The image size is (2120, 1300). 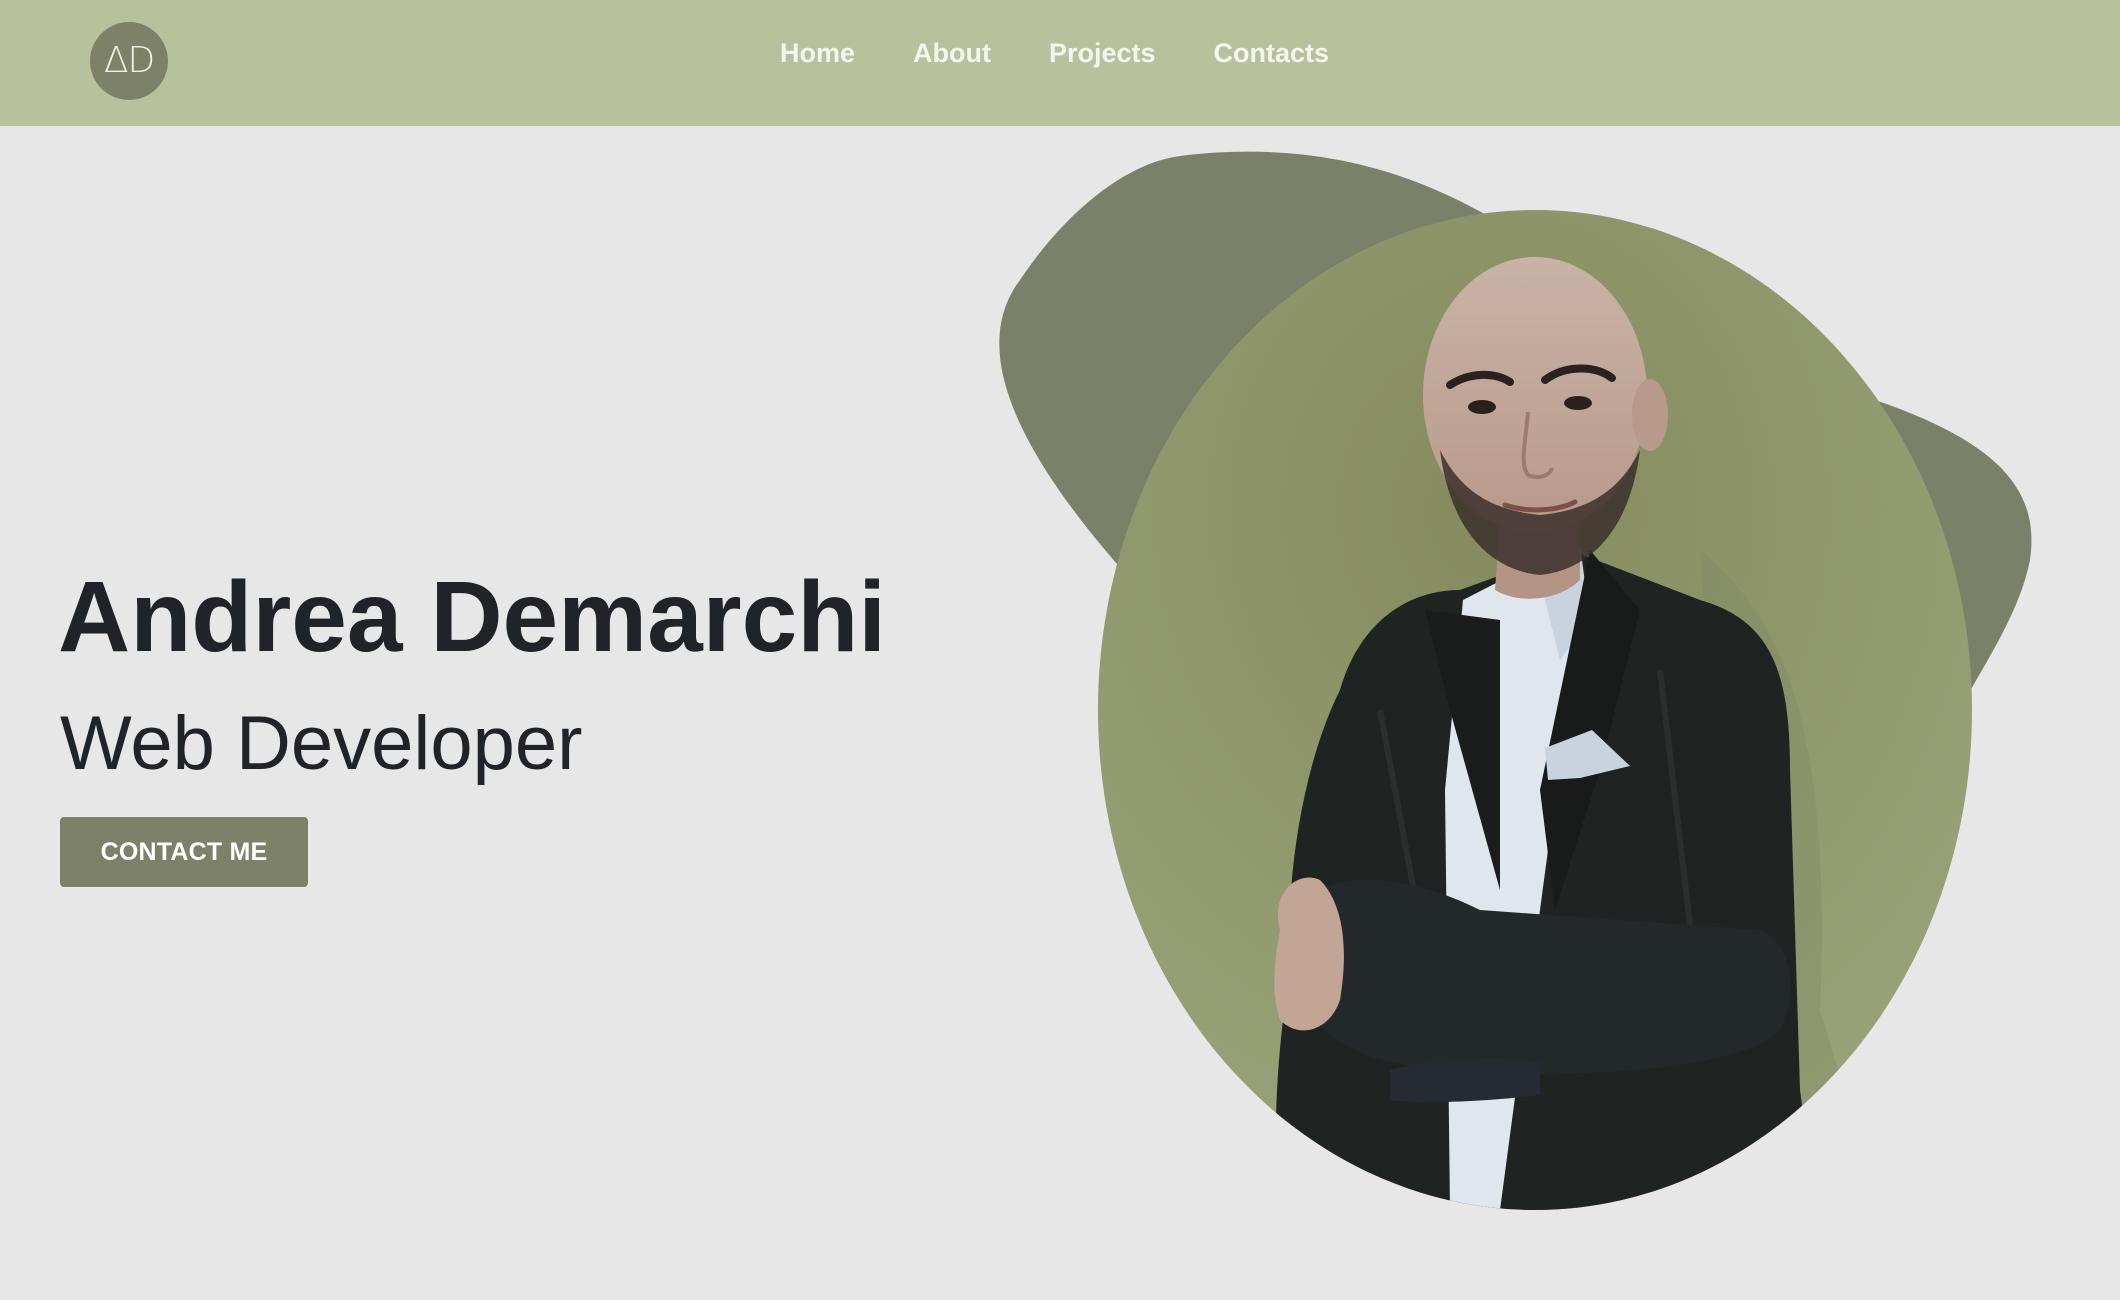 What do you see at coordinates (952, 53) in the screenshot?
I see `nav-link-about: About` at bounding box center [952, 53].